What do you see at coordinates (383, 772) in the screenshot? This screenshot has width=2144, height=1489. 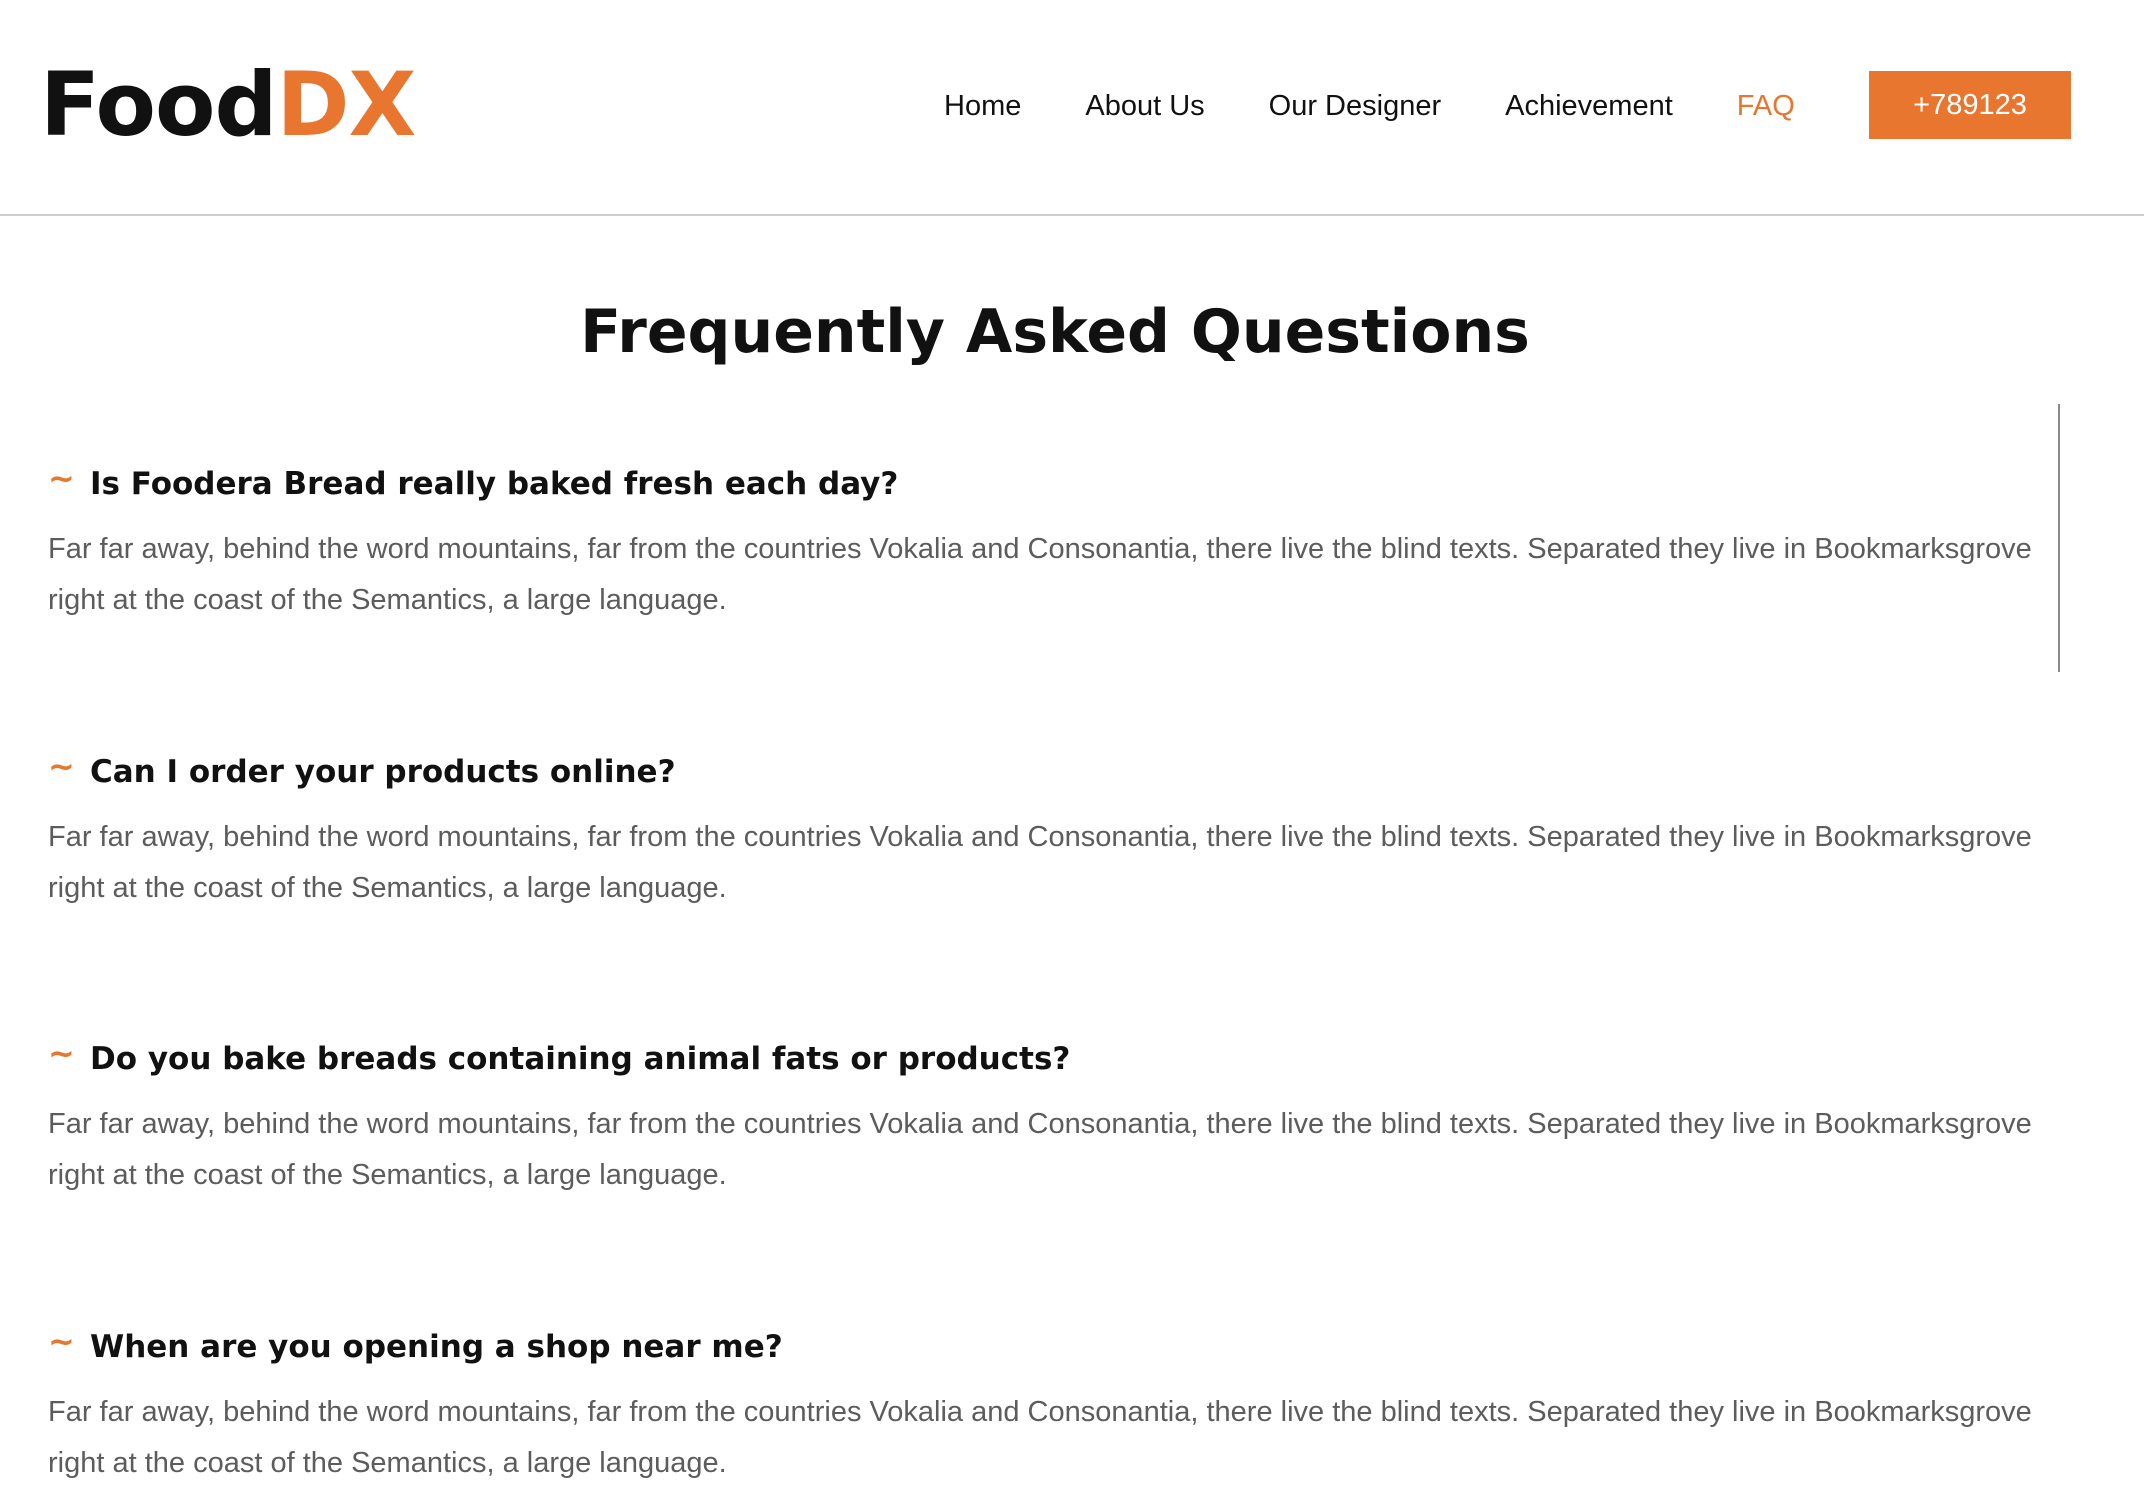 I see `faq-question-text: Can I order your products online?` at bounding box center [383, 772].